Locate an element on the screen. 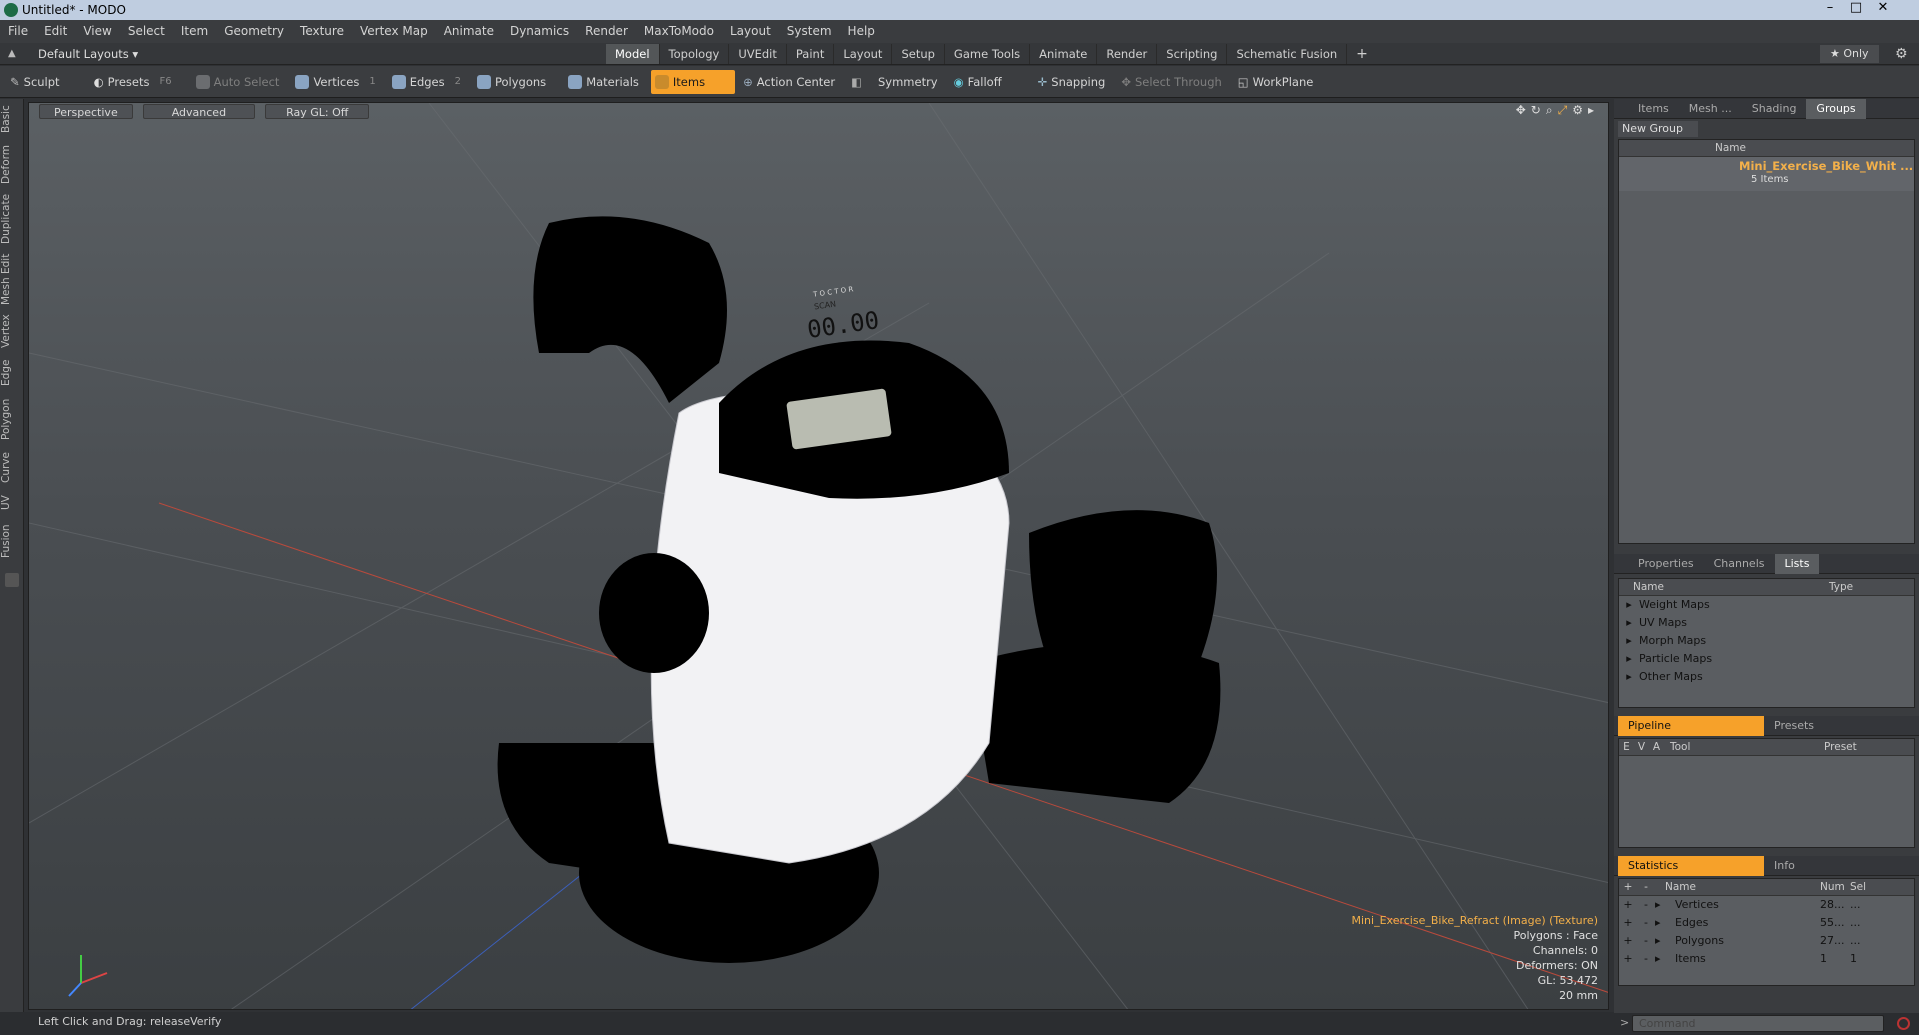 The width and height of the screenshot is (1919, 1035). menu-texture: Texture is located at coordinates (322, 31).